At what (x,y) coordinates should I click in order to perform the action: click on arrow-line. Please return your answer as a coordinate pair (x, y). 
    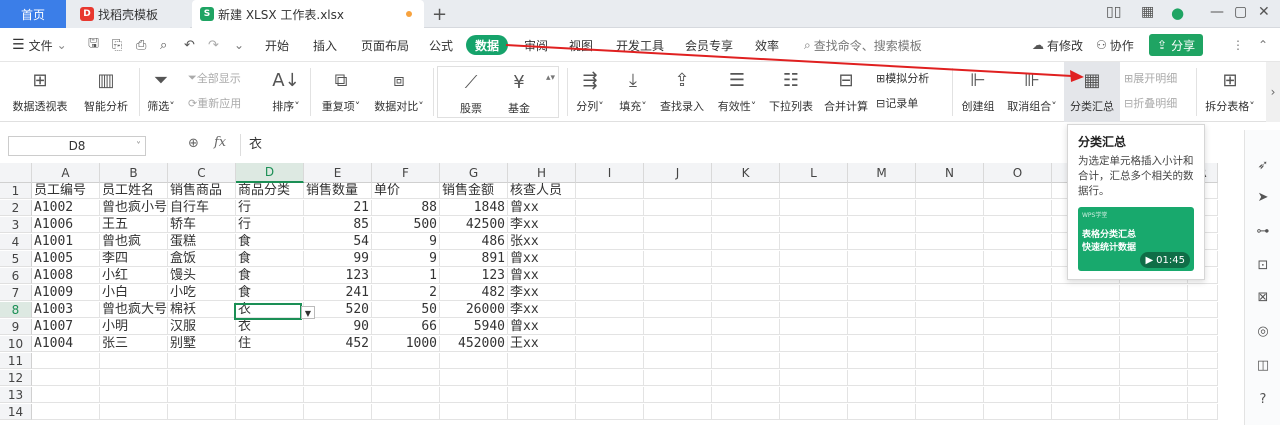
    Looking at the image, I should click on (789, 60).